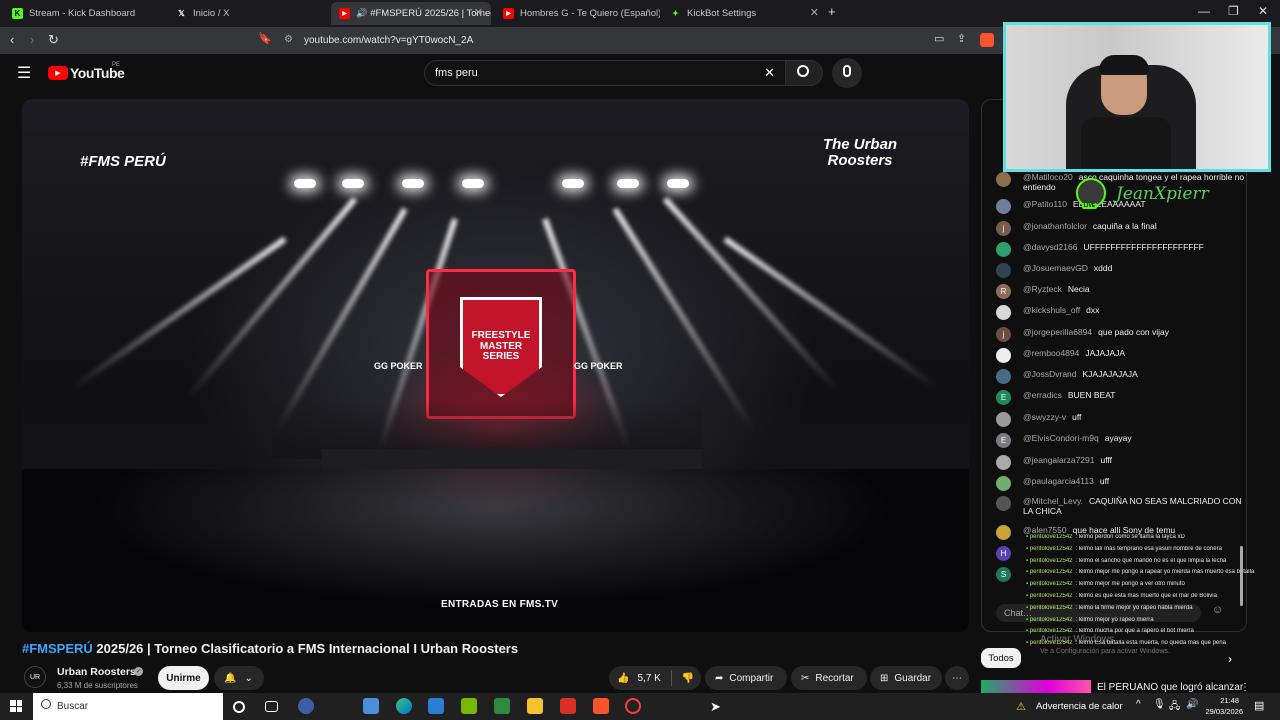 The image size is (1280, 720). What do you see at coordinates (404, 706) in the screenshot?
I see `edge-icon` at bounding box center [404, 706].